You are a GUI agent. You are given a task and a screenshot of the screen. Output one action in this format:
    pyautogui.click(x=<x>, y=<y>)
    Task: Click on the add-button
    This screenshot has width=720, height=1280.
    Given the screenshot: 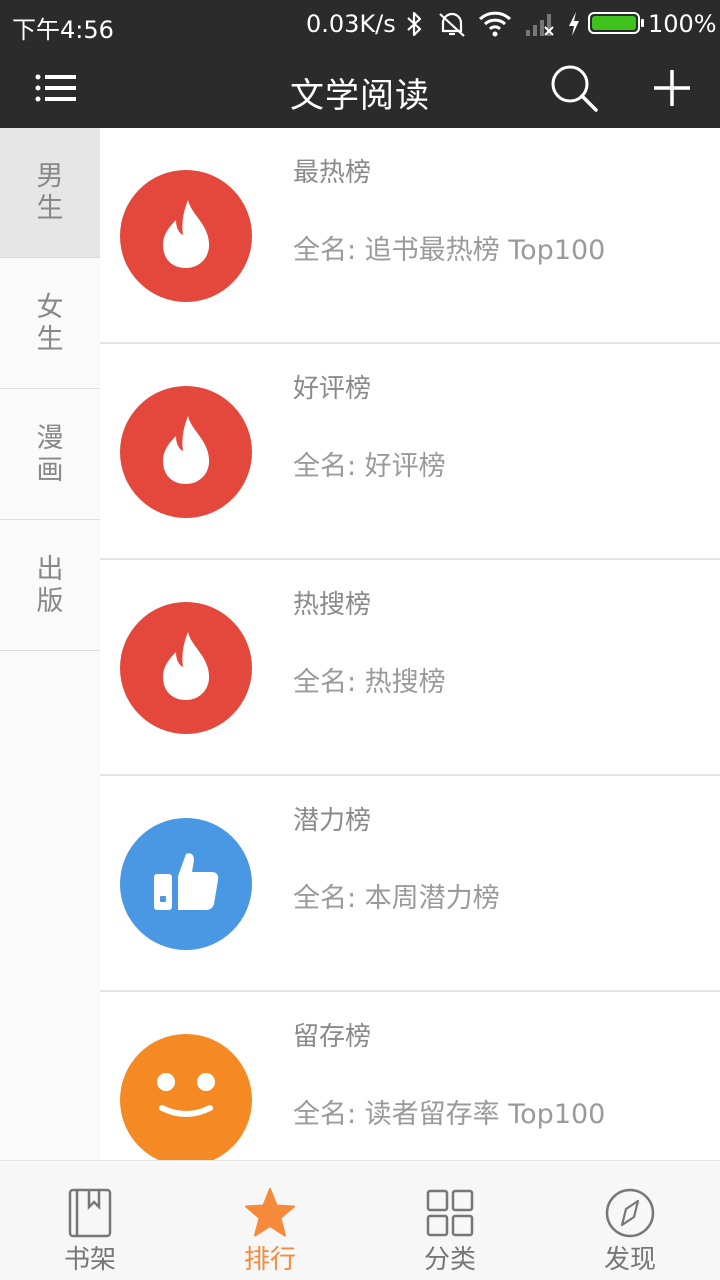 What is the action you would take?
    pyautogui.click(x=672, y=90)
    